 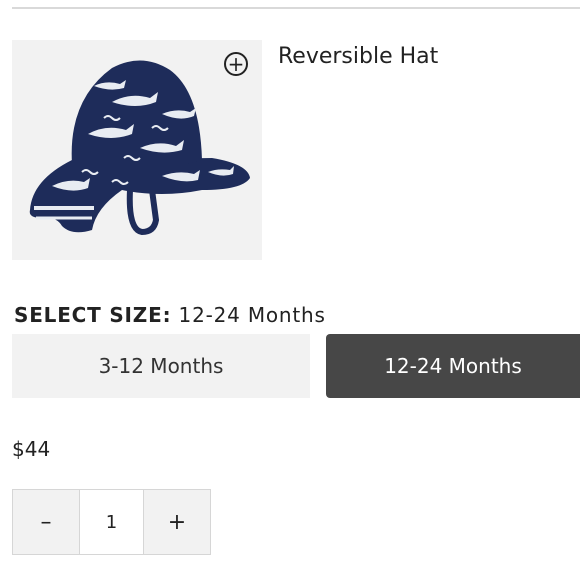 I want to click on size-label: SELECT SIZE:, so click(x=93, y=315).